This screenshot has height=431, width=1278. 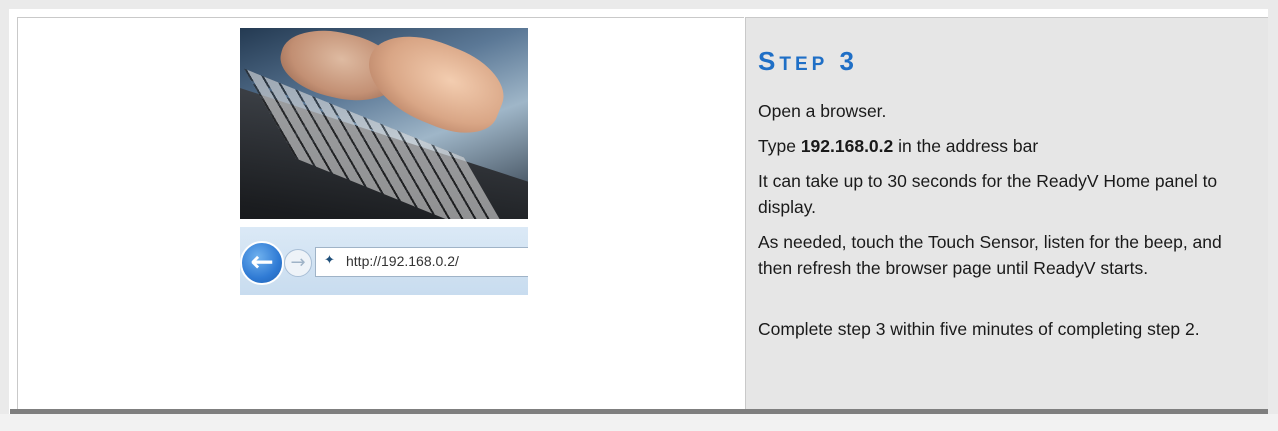 I want to click on instruction-type-suffix: in the address bar, so click(x=966, y=146).